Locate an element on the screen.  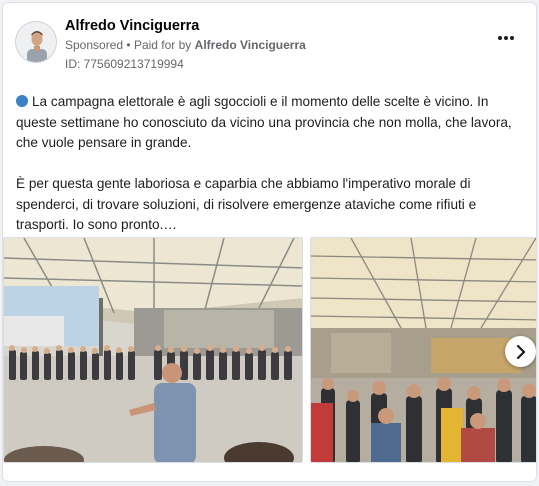
ad-id: ID: 775609213719994 is located at coordinates (124, 64).